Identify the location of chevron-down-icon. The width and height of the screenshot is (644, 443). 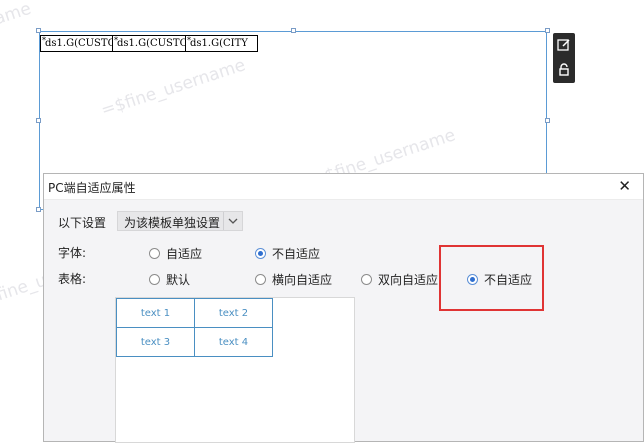
(232, 221).